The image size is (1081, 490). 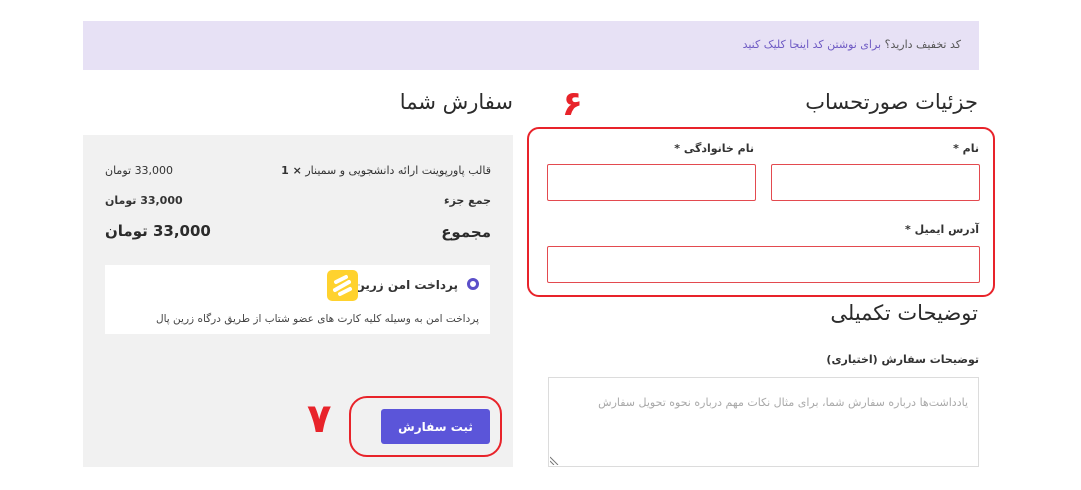 I want to click on coupon-link: برای نوشتن کد اینجا کلیک کنید, so click(x=812, y=44).